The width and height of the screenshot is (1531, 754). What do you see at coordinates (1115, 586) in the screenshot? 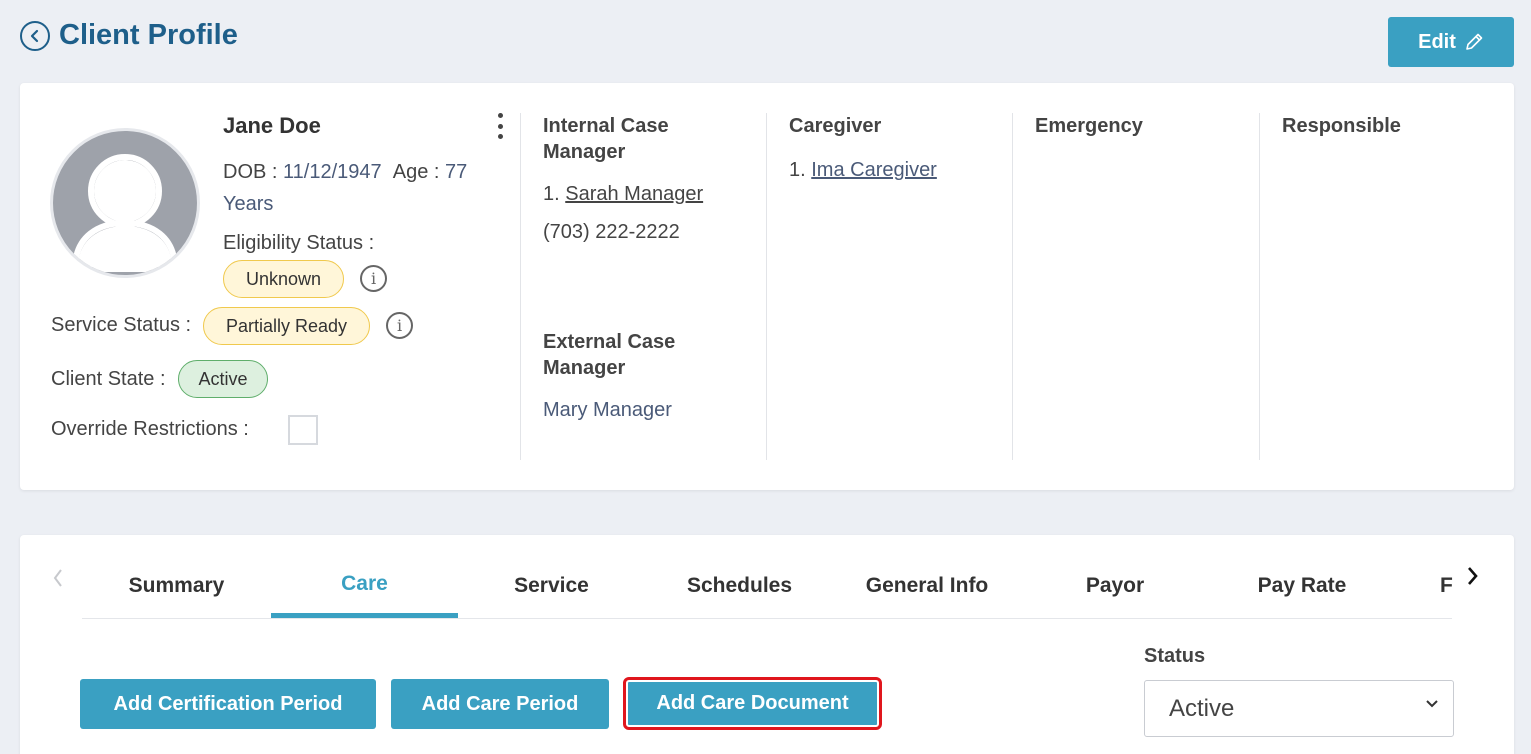
I see `tab-payor: Payor` at bounding box center [1115, 586].